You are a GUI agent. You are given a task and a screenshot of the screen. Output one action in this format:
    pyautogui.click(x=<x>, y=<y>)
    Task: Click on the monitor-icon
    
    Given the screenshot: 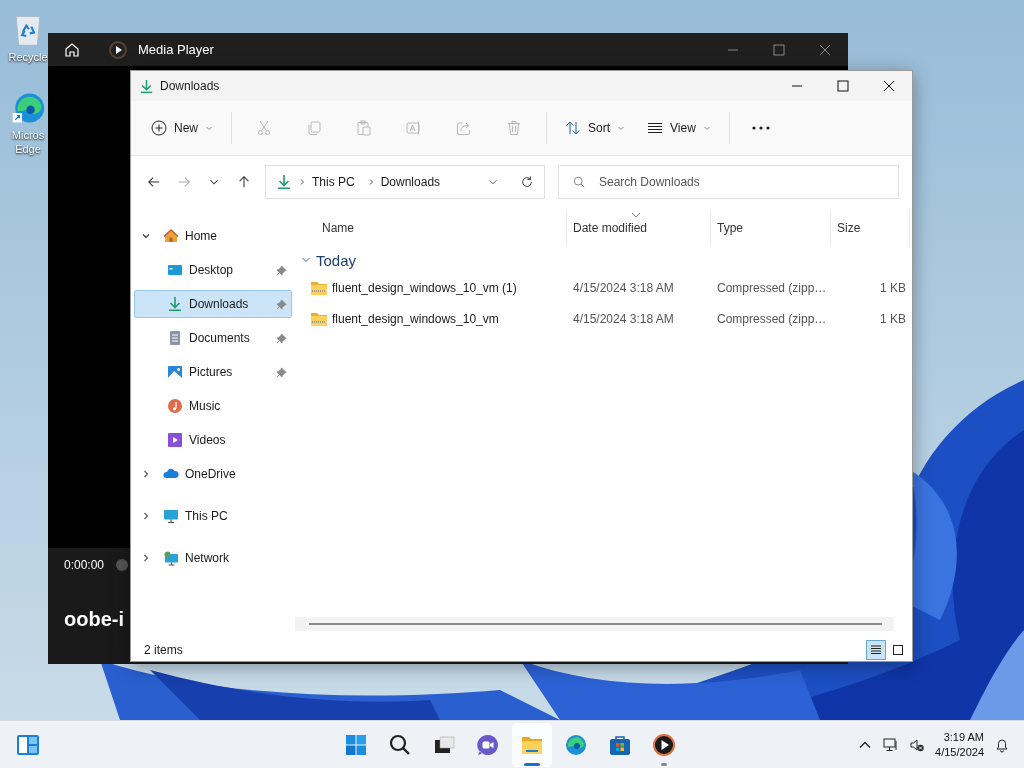 What is the action you would take?
    pyautogui.click(x=171, y=516)
    